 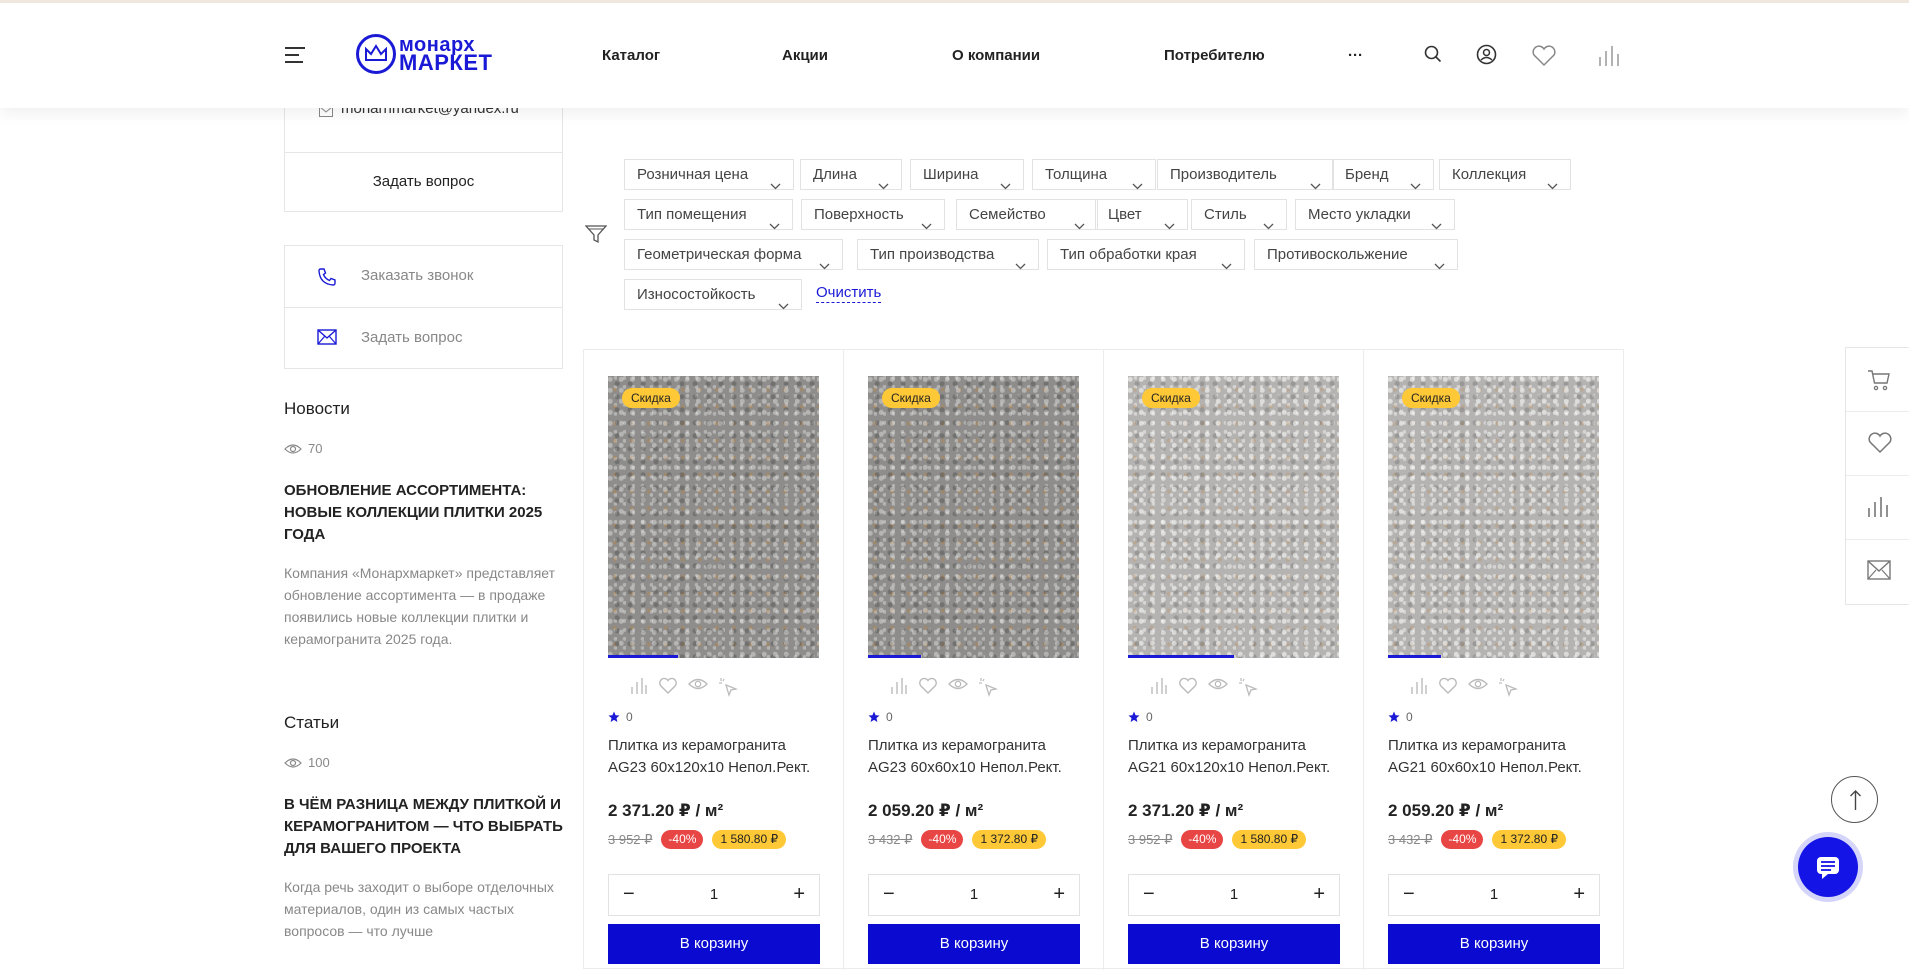 What do you see at coordinates (1505, 174) in the screenshot?
I see `filter-dropdown: Коллекция` at bounding box center [1505, 174].